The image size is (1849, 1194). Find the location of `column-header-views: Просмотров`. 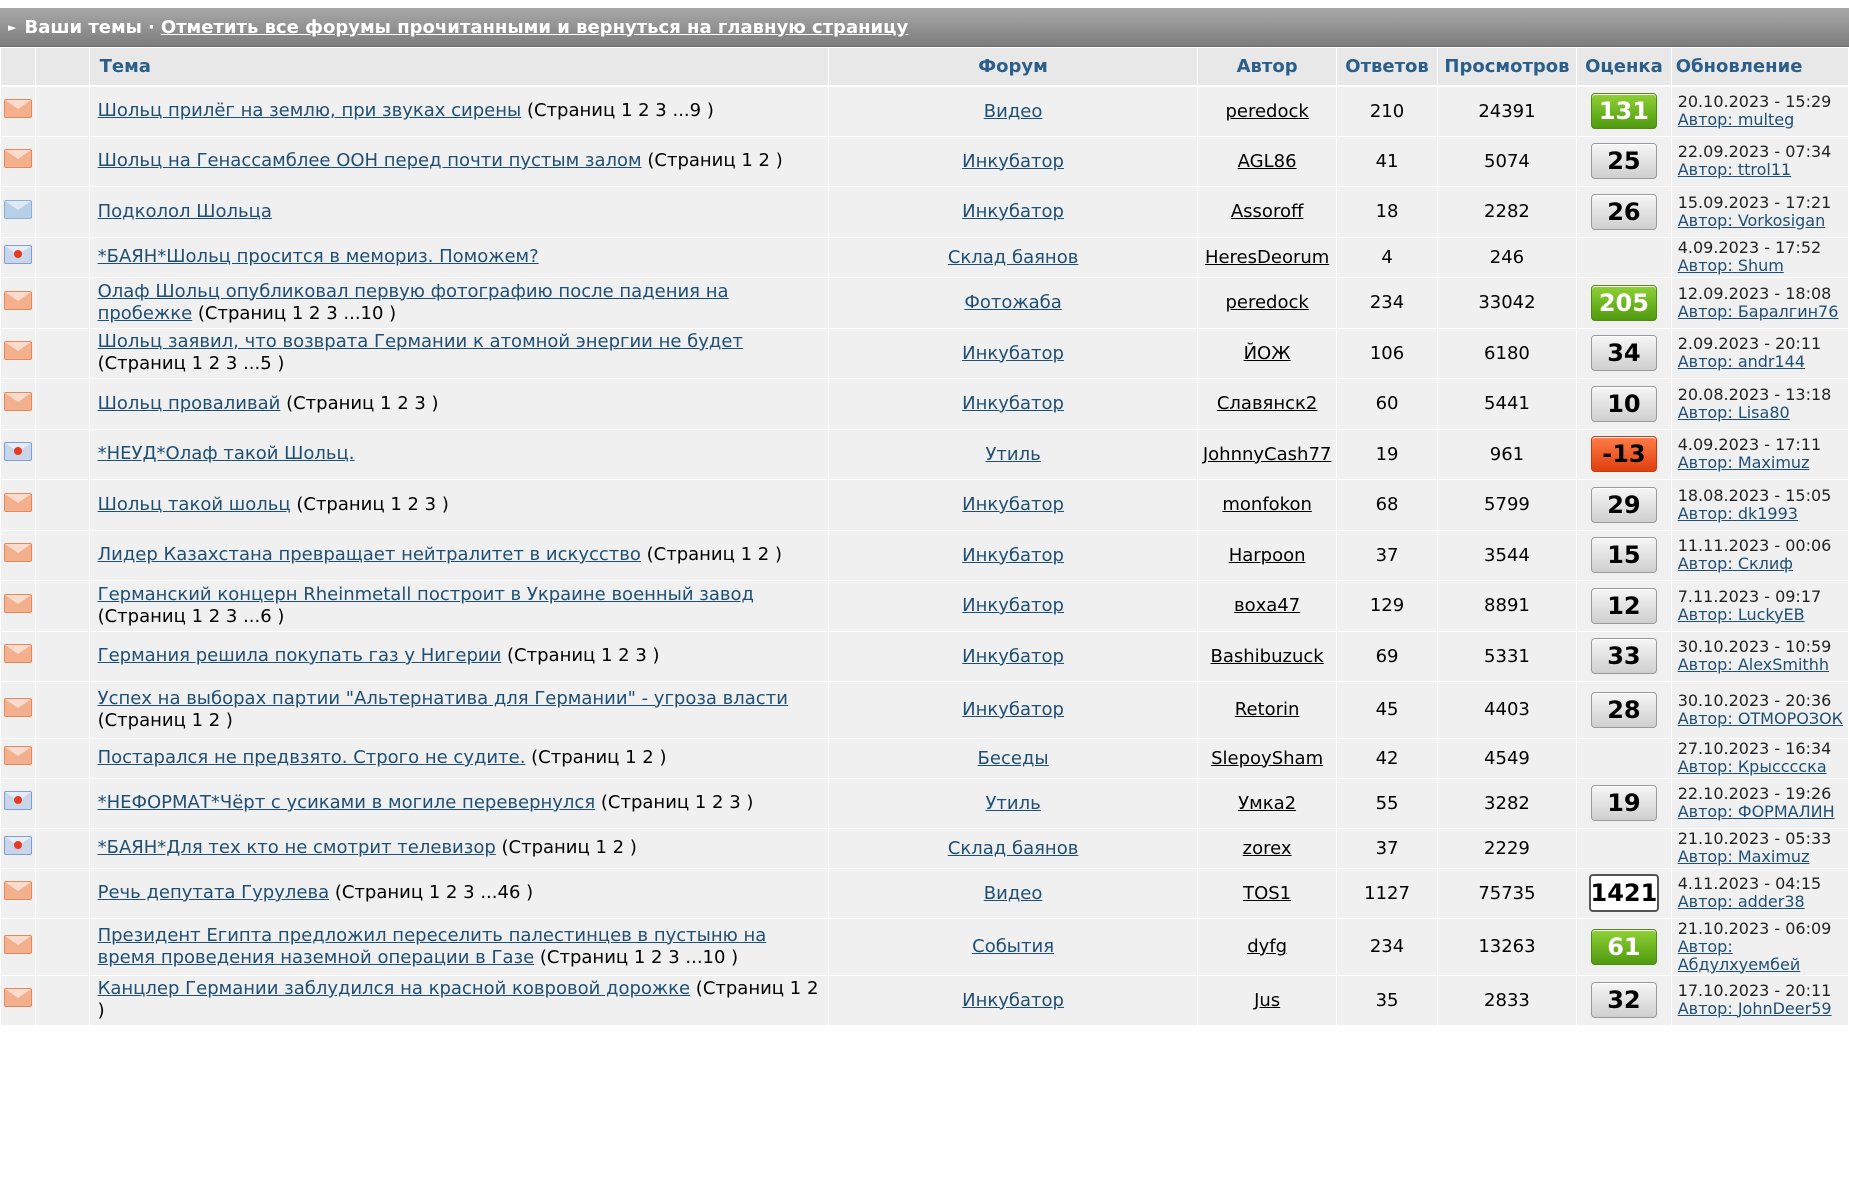

column-header-views: Просмотров is located at coordinates (1507, 67).